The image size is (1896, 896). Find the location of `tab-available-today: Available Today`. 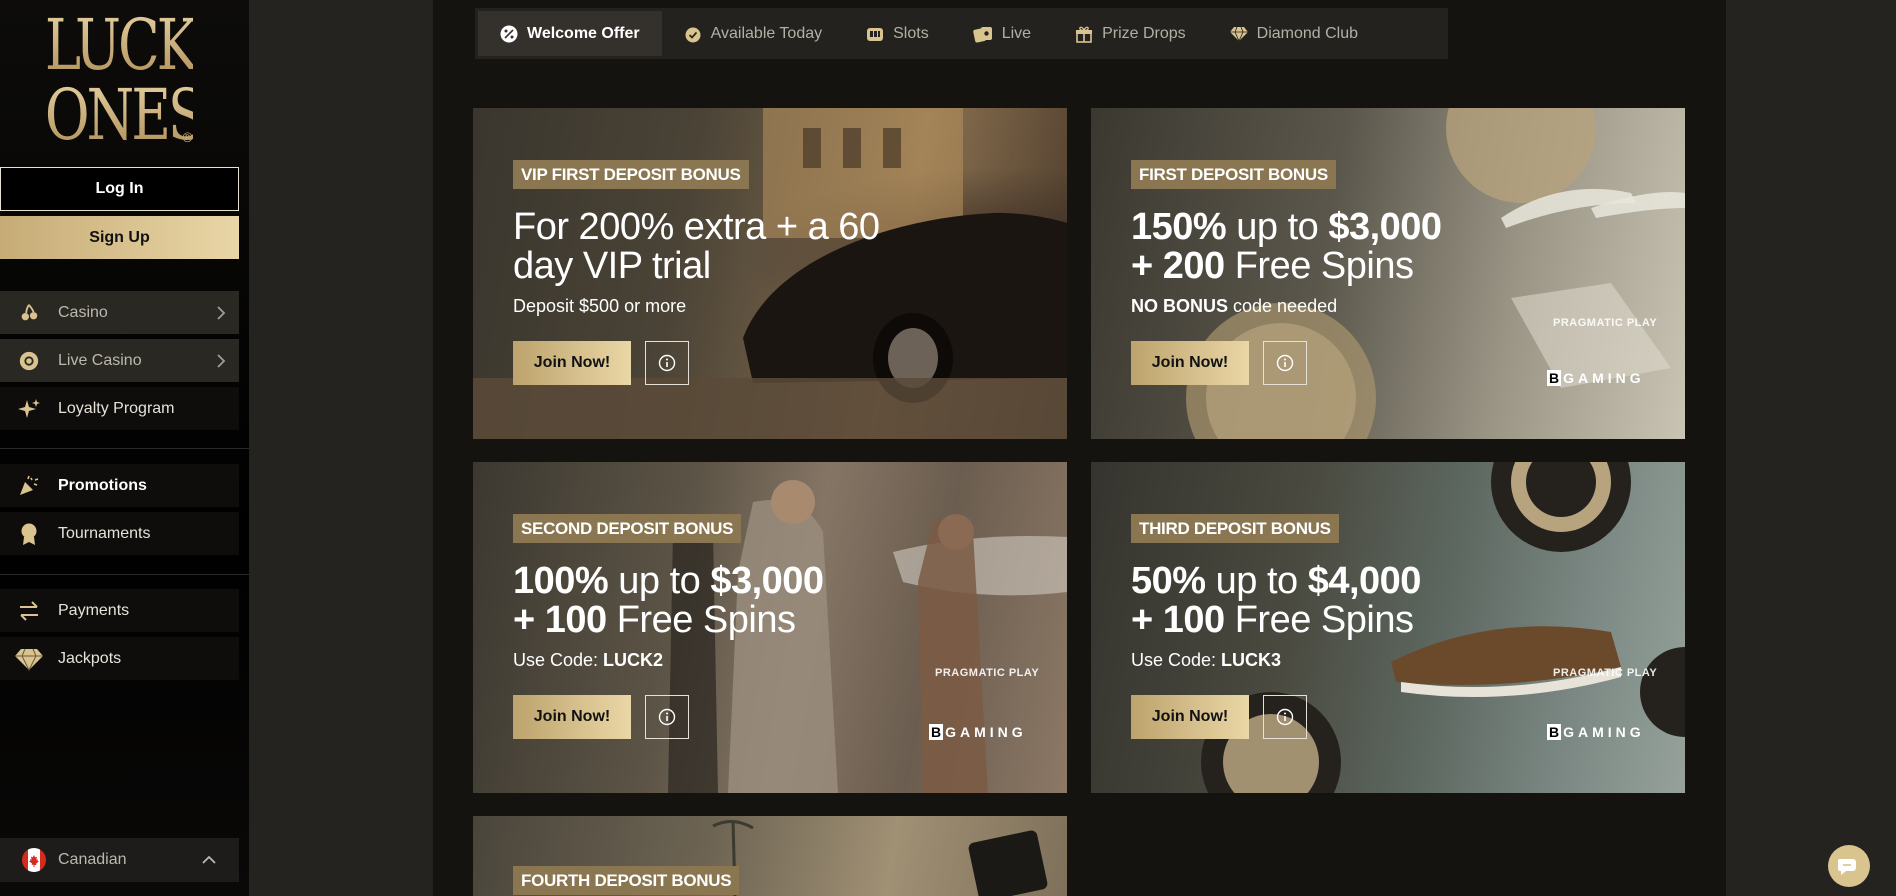

tab-available-today: Available Today is located at coordinates (753, 33).